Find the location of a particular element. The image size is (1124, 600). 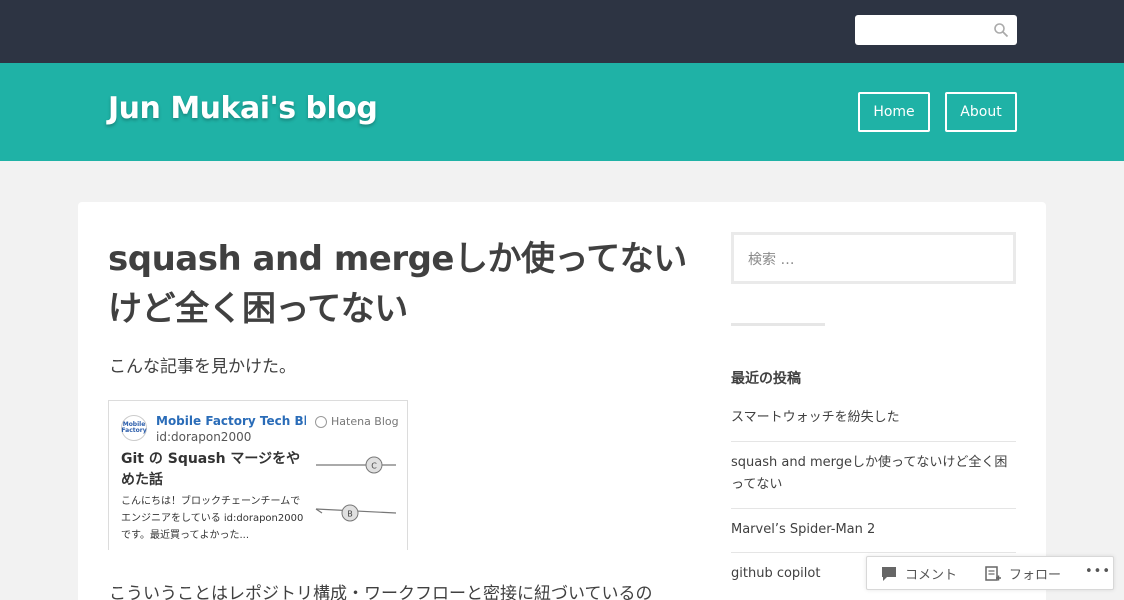

more-options-button: ••• is located at coordinates (1098, 571).